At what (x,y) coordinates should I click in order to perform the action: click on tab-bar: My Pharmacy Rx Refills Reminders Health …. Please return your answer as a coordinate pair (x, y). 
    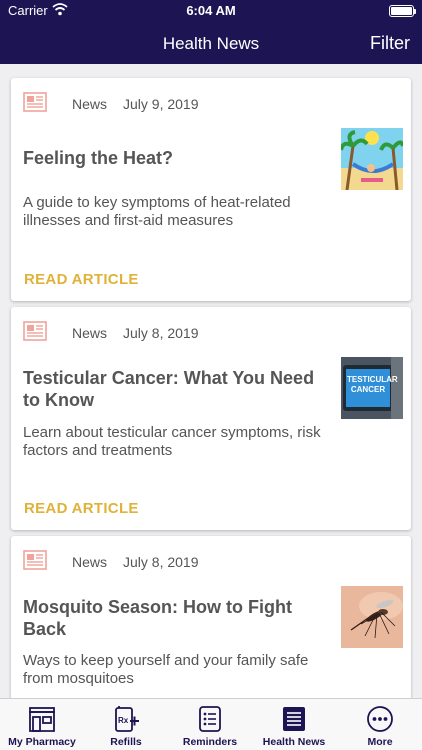
    Looking at the image, I should click on (211, 724).